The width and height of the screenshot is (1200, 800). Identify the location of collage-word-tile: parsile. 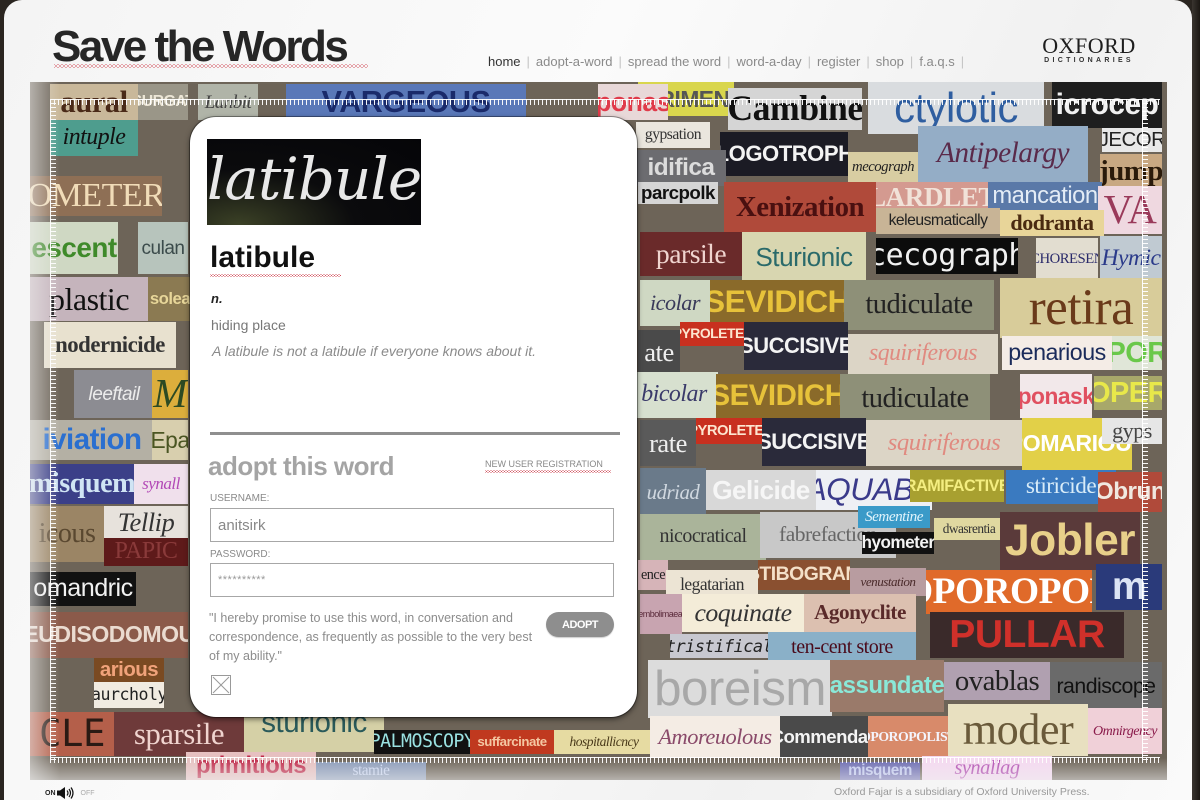
(691, 254).